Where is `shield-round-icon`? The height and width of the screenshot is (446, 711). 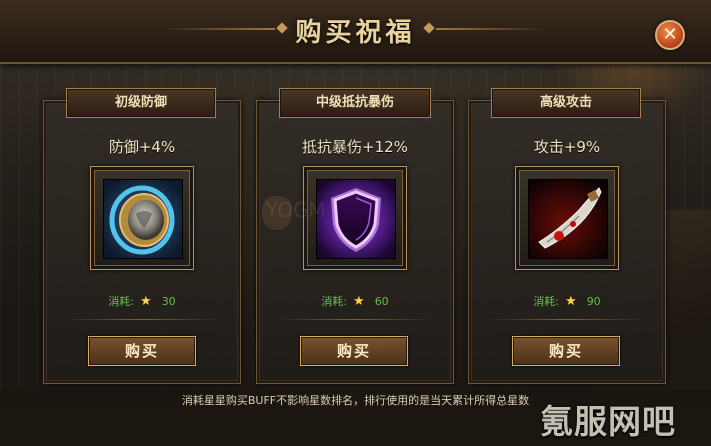 shield-round-icon is located at coordinates (143, 219).